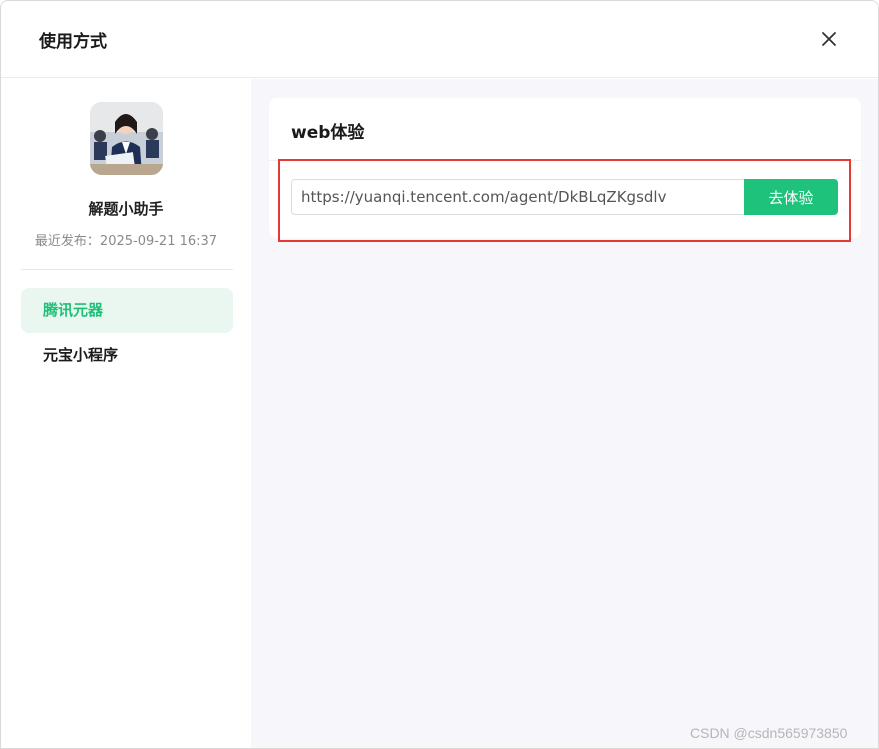 The image size is (879, 749). Describe the element at coordinates (518, 197) in the screenshot. I see `agent-url-input` at that location.